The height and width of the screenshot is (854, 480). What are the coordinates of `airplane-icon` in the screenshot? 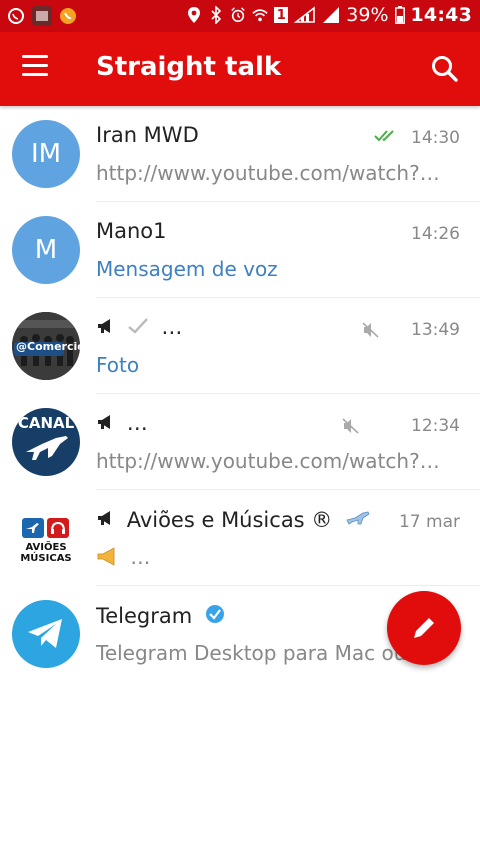 It's located at (33, 528).